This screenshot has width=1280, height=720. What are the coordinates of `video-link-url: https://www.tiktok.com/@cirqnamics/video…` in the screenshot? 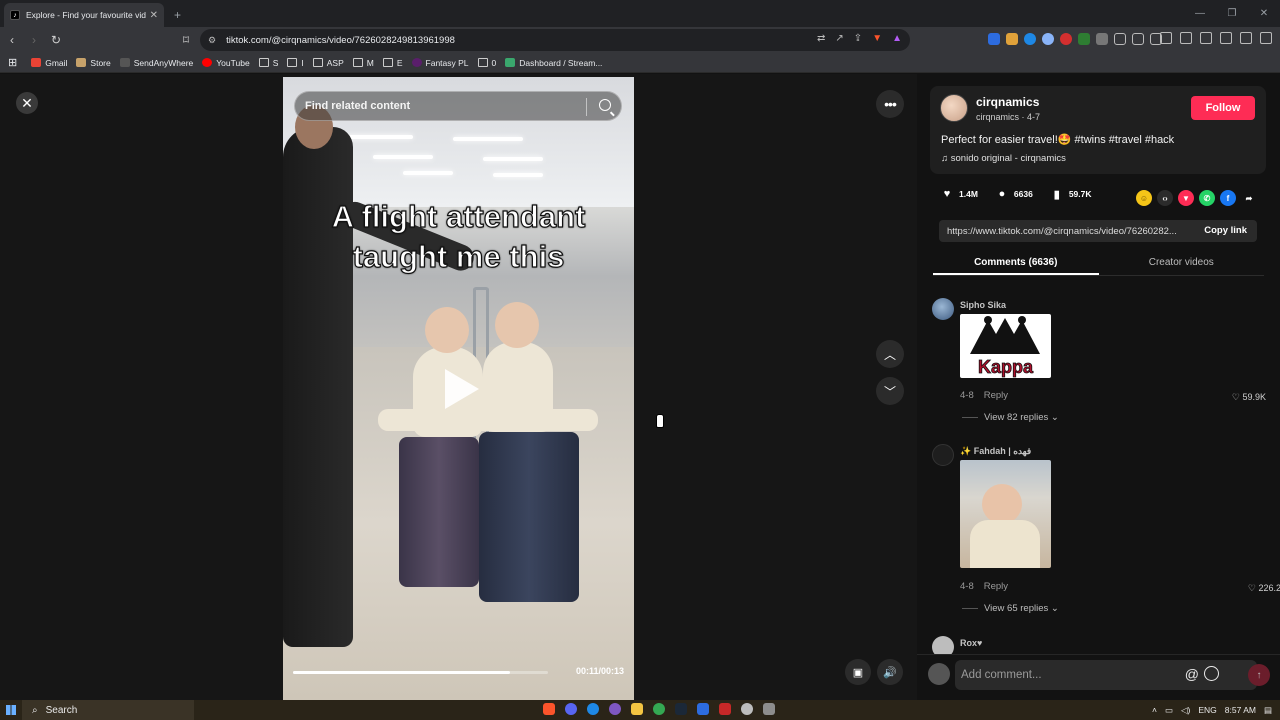 It's located at (1062, 231).